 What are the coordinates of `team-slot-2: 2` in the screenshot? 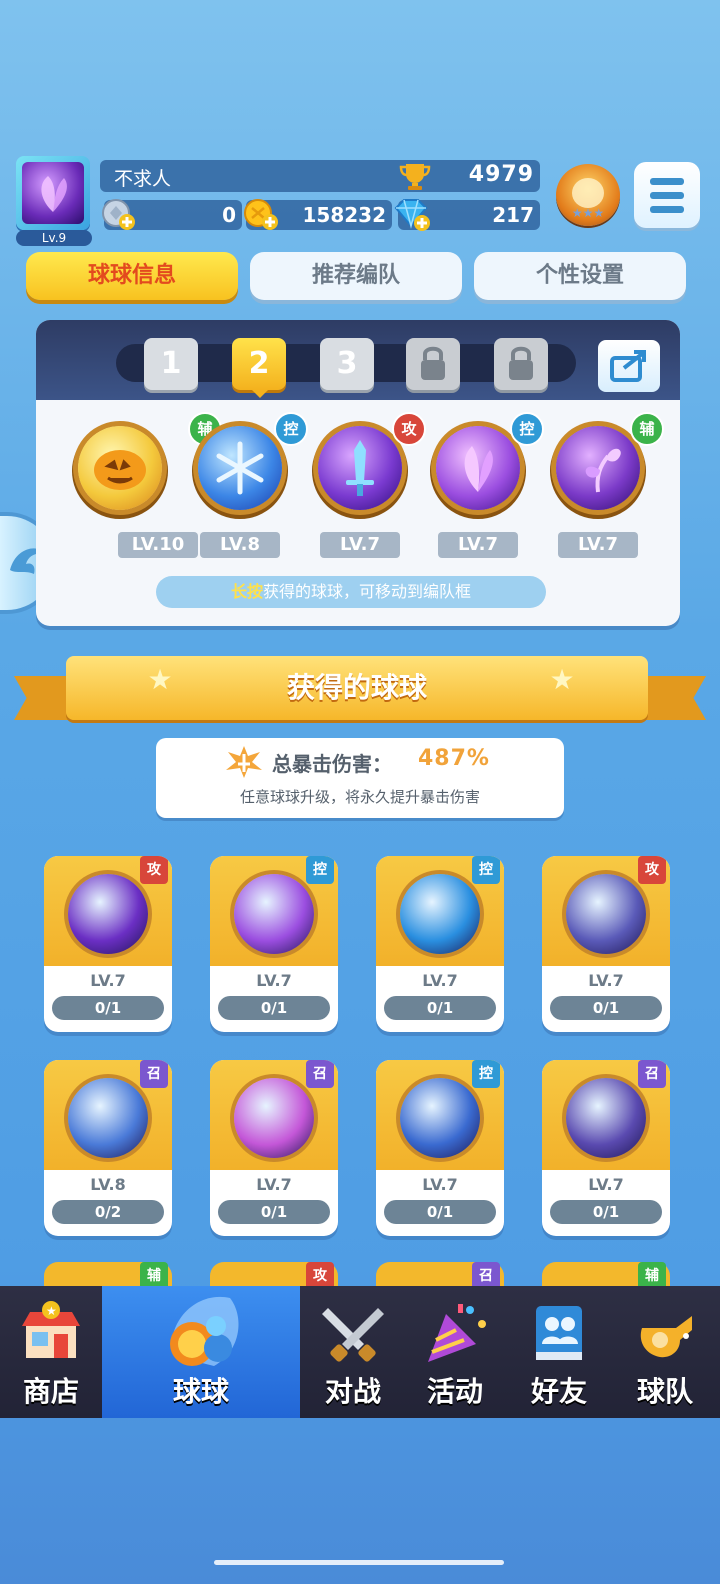 It's located at (259, 364).